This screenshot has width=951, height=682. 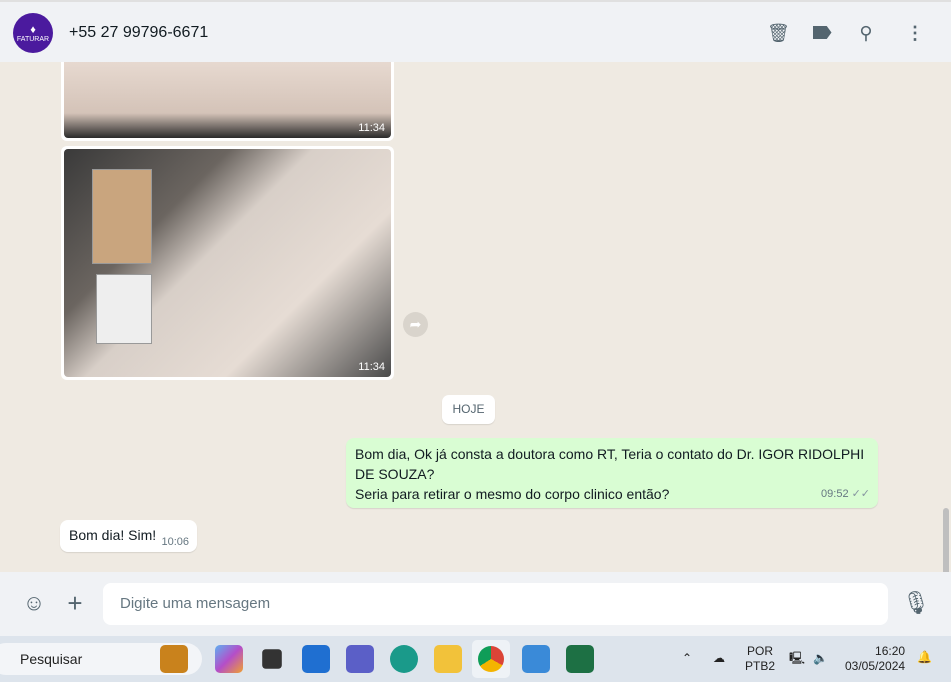 I want to click on trash-icon: 🗑, so click(x=778, y=33).